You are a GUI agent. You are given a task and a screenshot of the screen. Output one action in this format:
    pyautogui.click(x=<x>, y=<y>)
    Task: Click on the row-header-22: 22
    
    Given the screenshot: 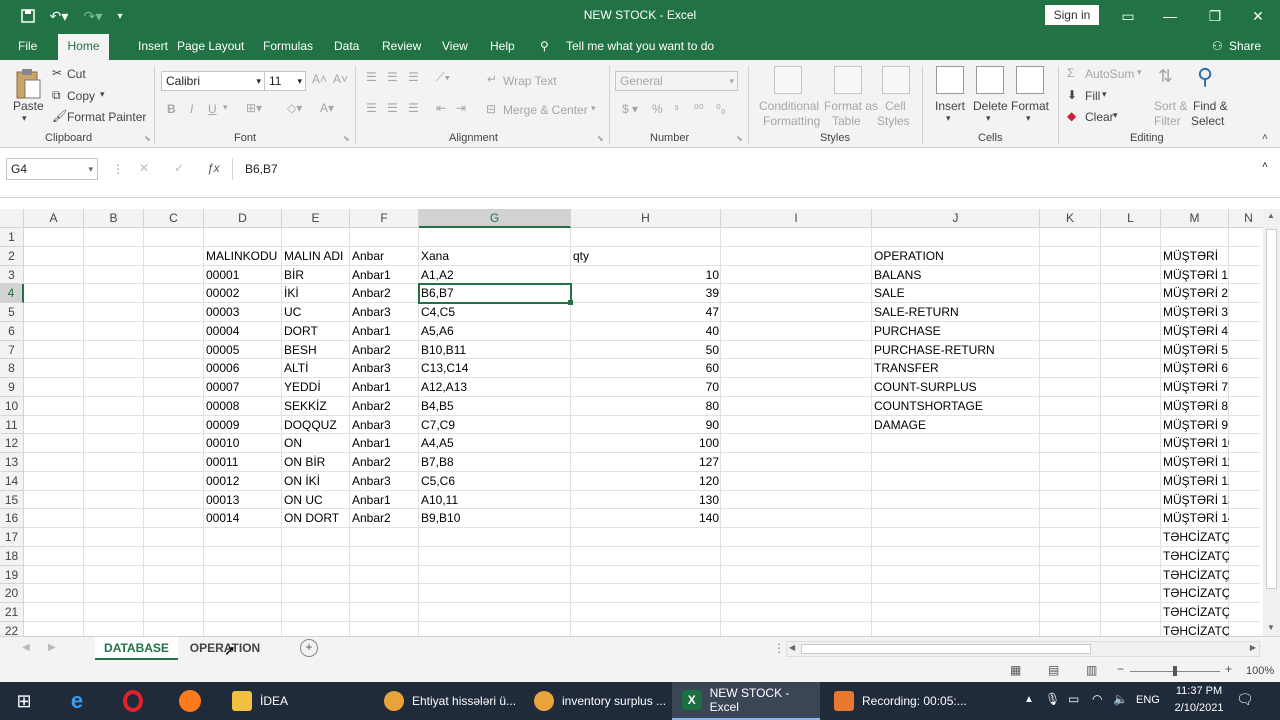 What is the action you would take?
    pyautogui.click(x=12, y=628)
    